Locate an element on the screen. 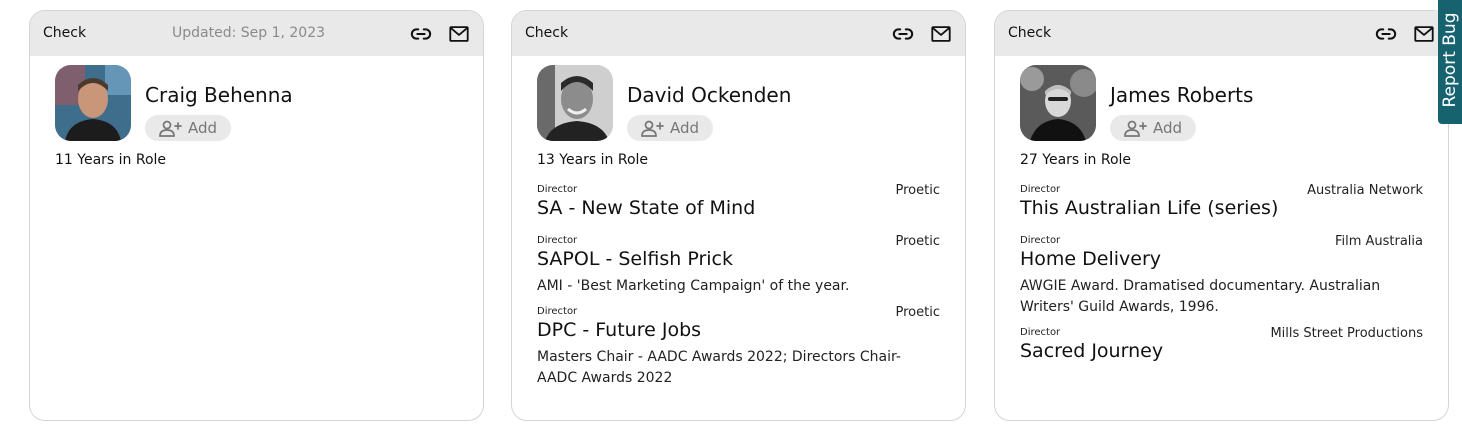 The image size is (1462, 432). years-in-role: 13 Years in Role is located at coordinates (593, 160).